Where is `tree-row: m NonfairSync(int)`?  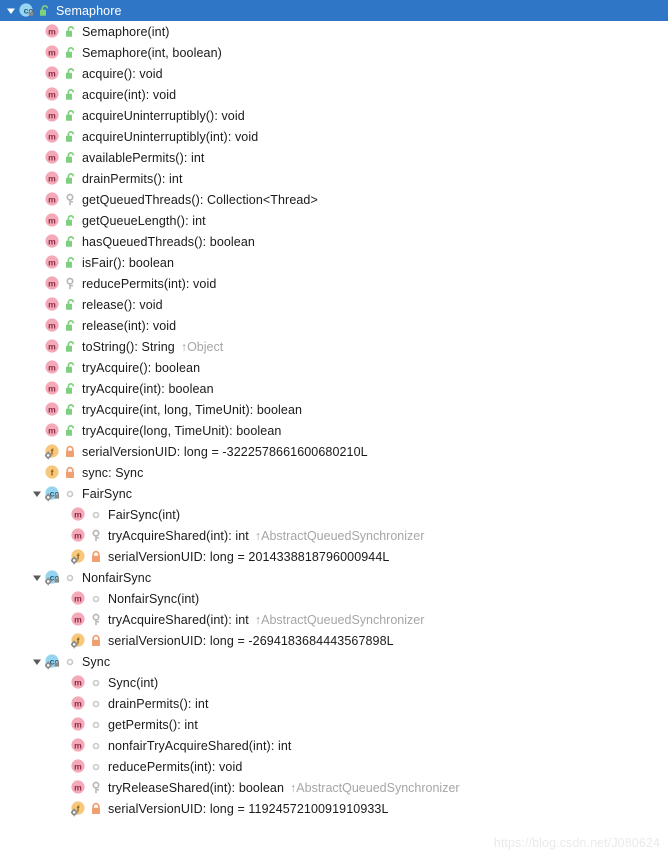 tree-row: m NonfairSync(int) is located at coordinates (334, 598).